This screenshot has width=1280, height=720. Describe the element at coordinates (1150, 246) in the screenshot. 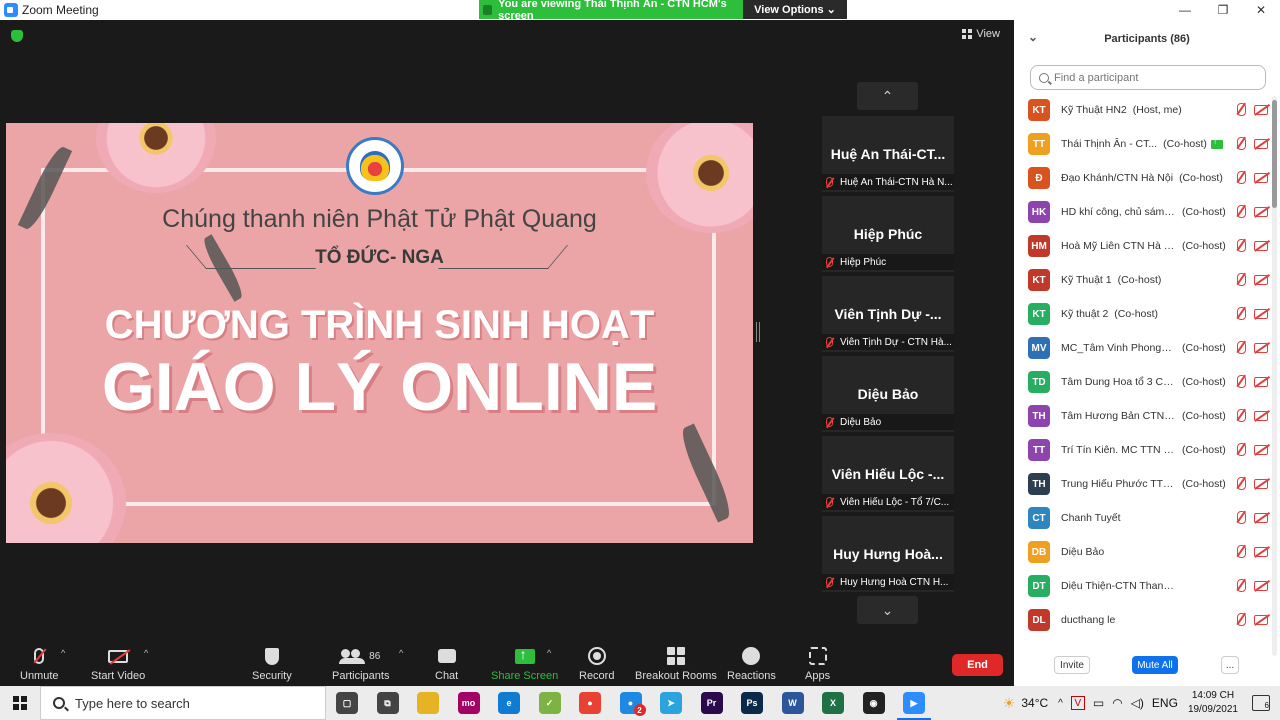

I see `participant-row: HM Hoà Mỹ Liên CTN Hà Nội (Co-host)` at that location.